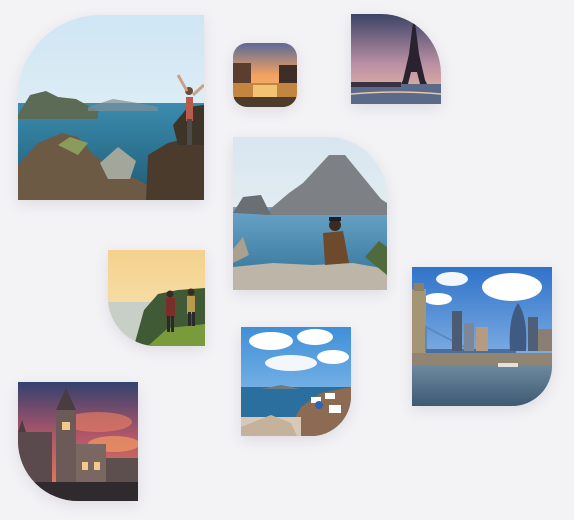 The width and height of the screenshot is (574, 520). I want to click on photo-eiffel-tower-dusk, so click(396, 59).